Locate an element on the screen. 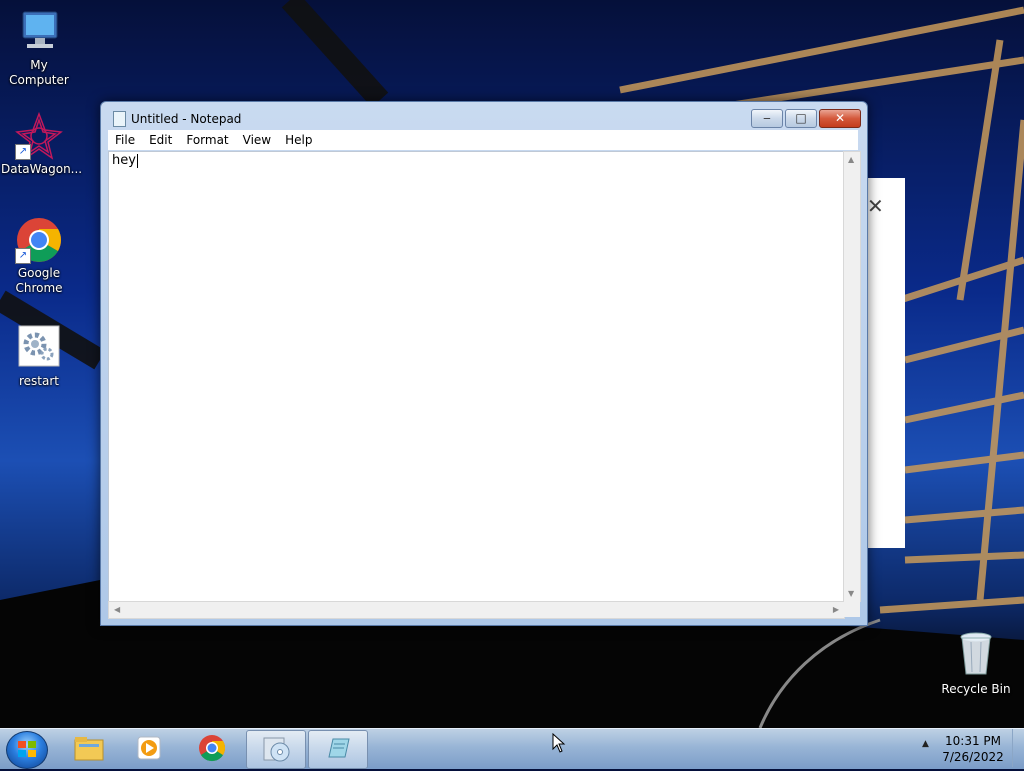 This screenshot has width=1024, height=771. desktop-icon-my-computer: My Computer is located at coordinates (39, 48).